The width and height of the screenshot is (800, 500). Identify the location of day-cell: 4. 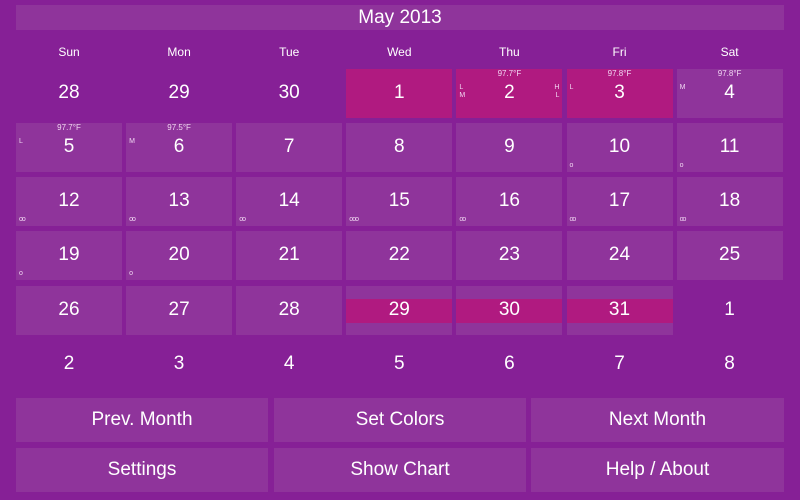
(289, 364).